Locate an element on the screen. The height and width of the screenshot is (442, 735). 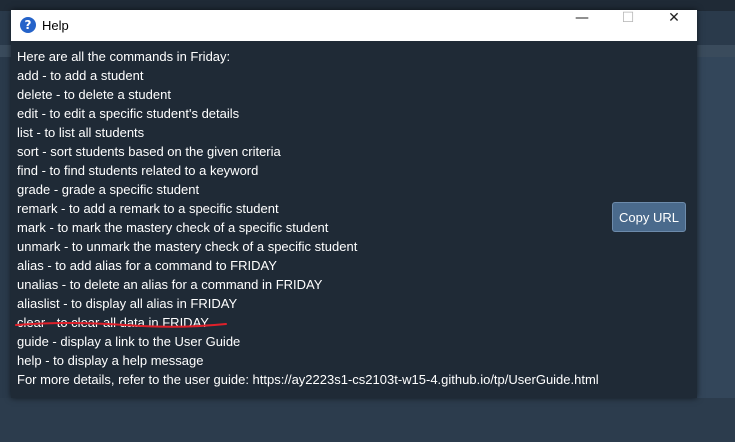
minimize-button: — is located at coordinates (582, 25).